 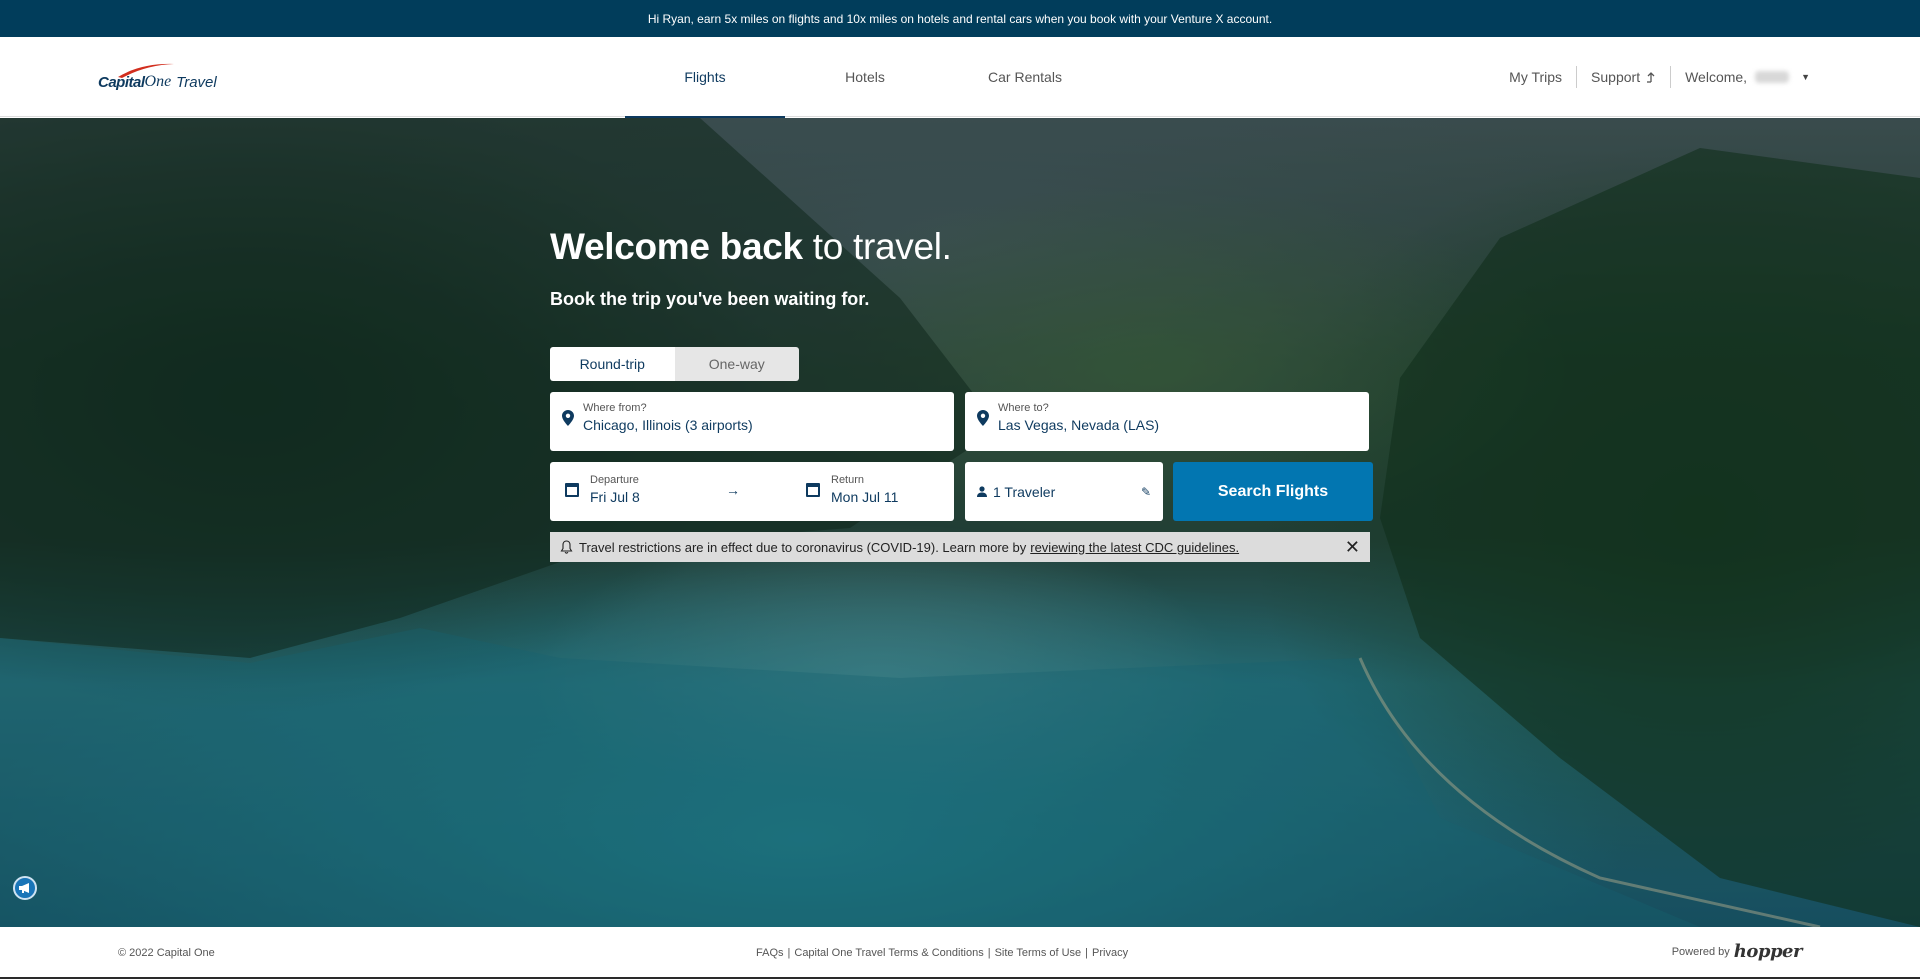 What do you see at coordinates (733, 490) in the screenshot?
I see `arrow-right-icon: →` at bounding box center [733, 490].